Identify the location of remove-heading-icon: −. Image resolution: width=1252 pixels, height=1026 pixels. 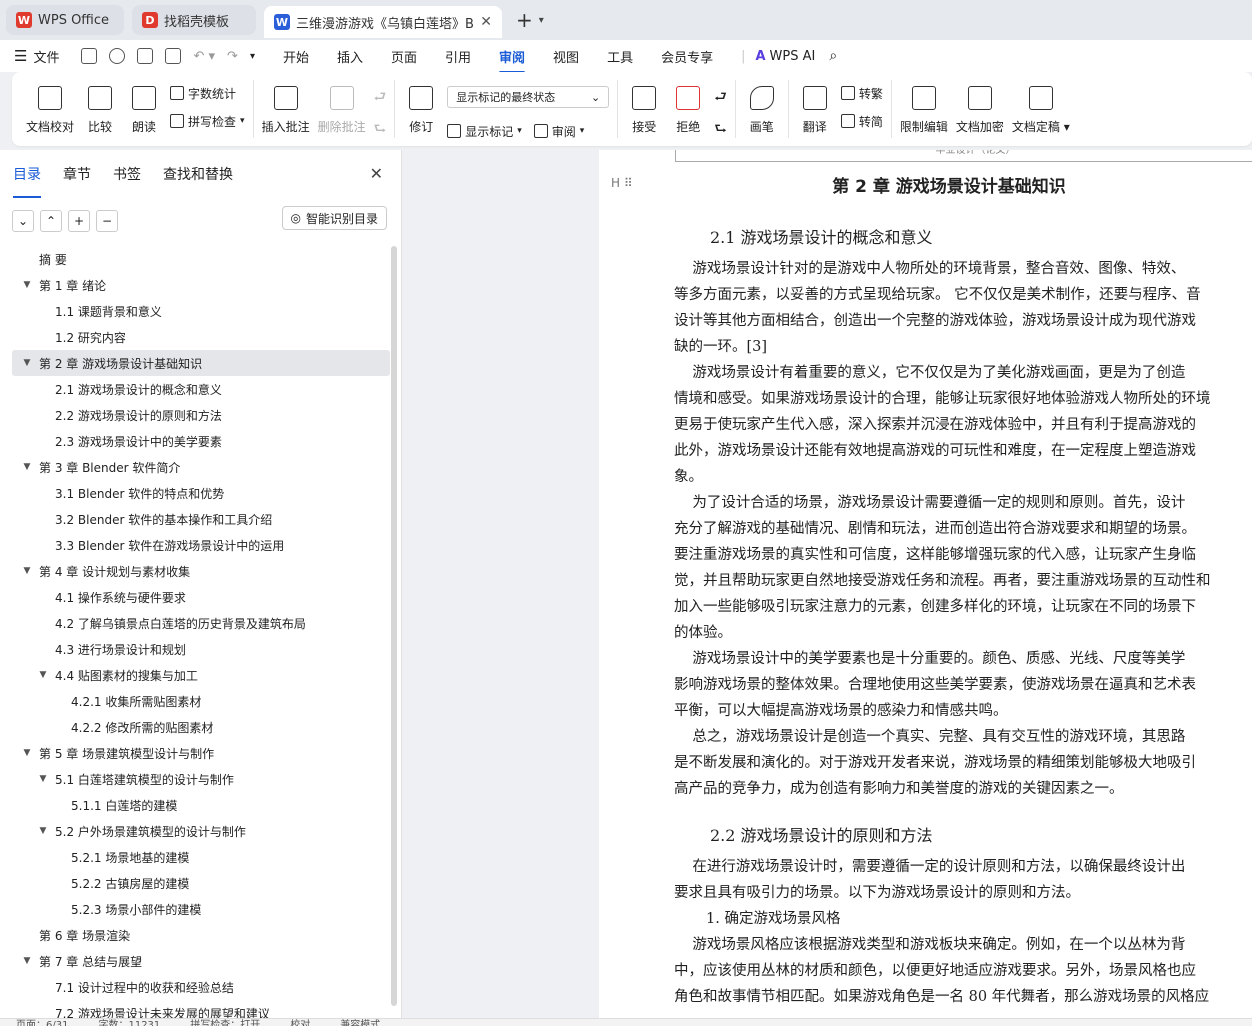
(107, 221).